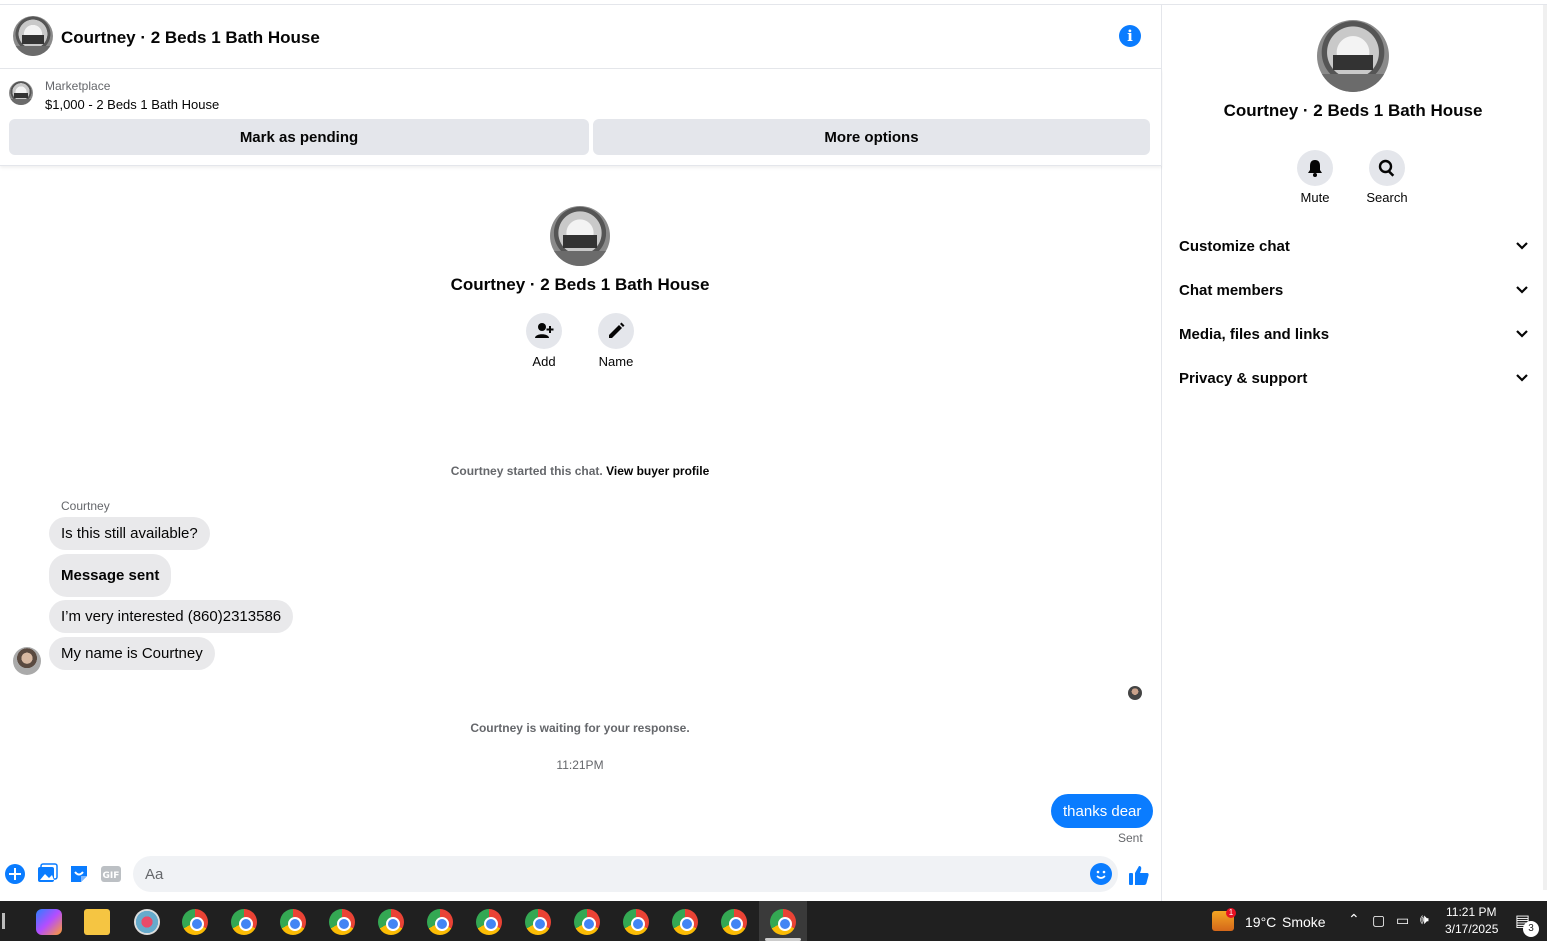  Describe the element at coordinates (616, 361) in the screenshot. I see `name-label: Name` at that location.